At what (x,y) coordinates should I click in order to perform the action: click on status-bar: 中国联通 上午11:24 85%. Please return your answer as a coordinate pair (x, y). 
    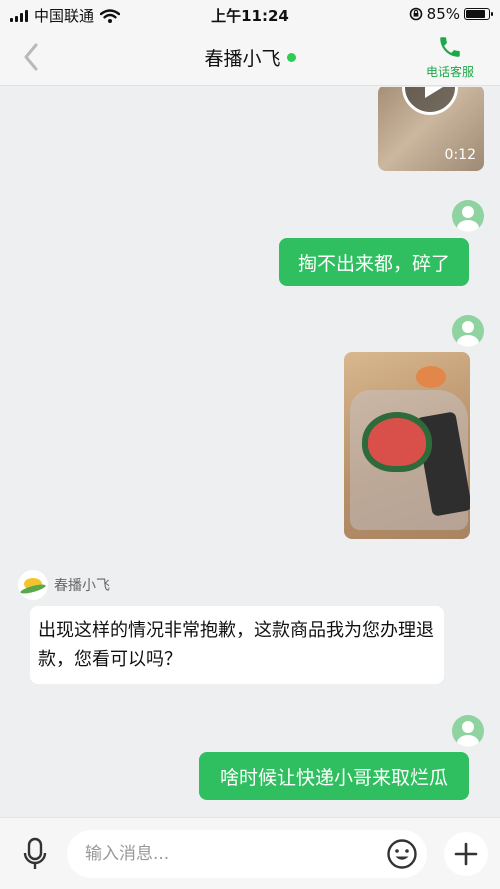
    Looking at the image, I should click on (250, 15).